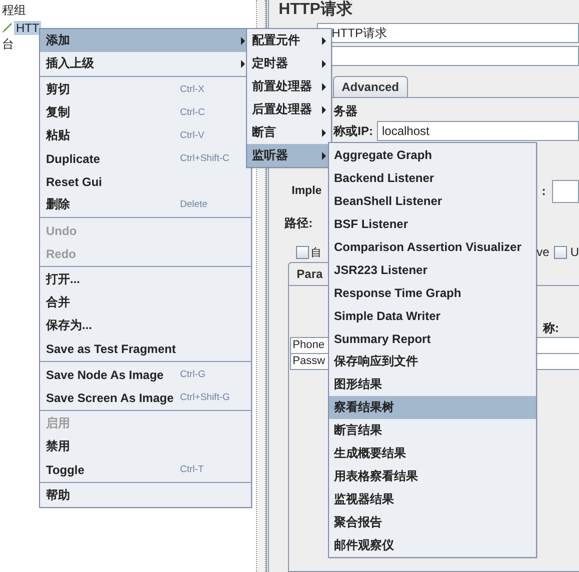  What do you see at coordinates (205, 397) in the screenshot?
I see `shortcut-label: Ctrl+Shift-G` at bounding box center [205, 397].